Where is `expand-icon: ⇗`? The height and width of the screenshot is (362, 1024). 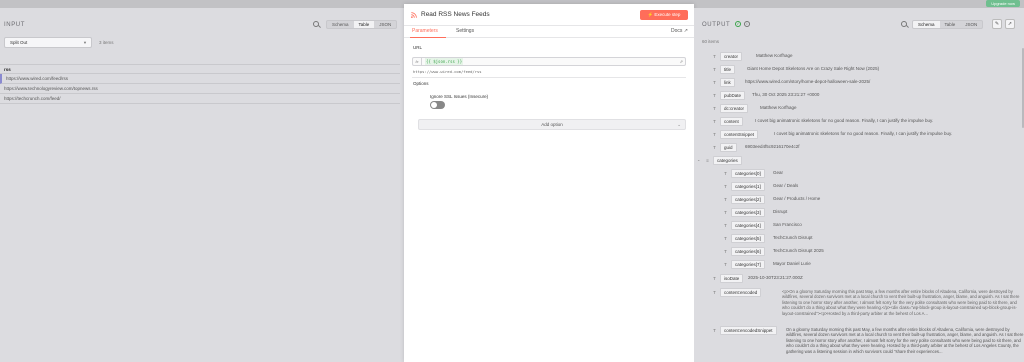
expand-icon: ⇗ is located at coordinates (681, 61).